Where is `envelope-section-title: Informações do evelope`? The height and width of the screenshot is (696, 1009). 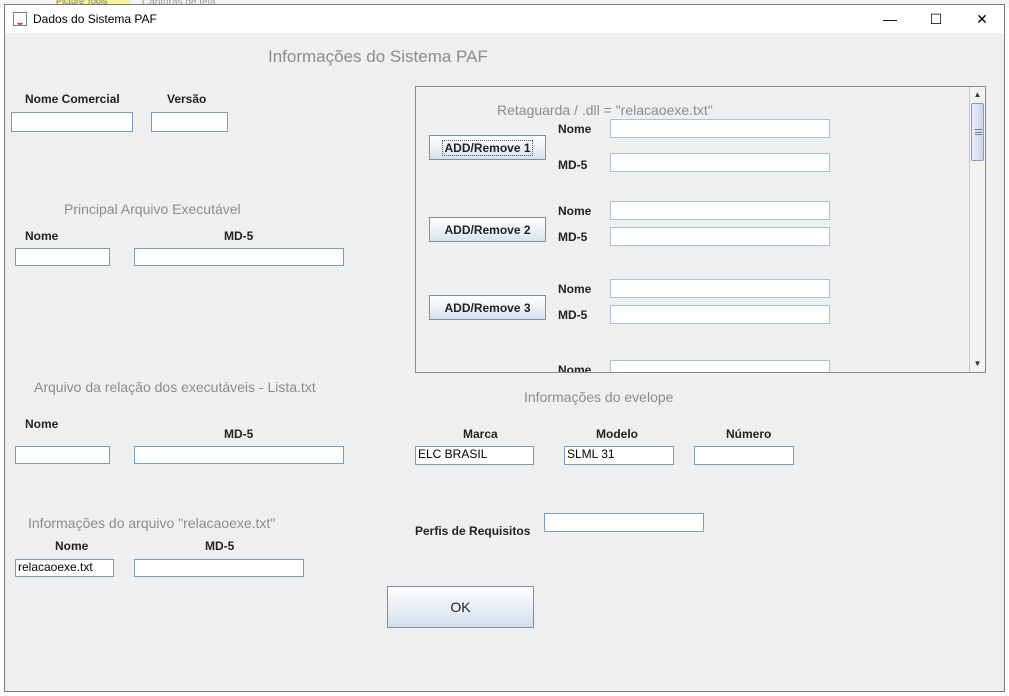
envelope-section-title: Informações do evelope is located at coordinates (599, 397).